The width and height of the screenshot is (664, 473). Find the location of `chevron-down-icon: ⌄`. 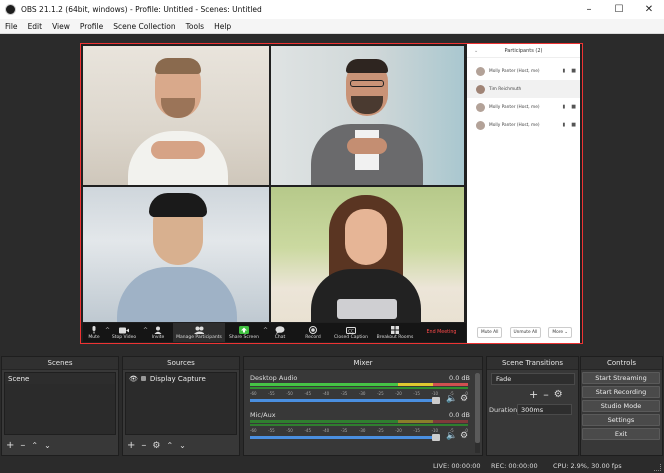

chevron-down-icon: ⌄ is located at coordinates (476, 51).